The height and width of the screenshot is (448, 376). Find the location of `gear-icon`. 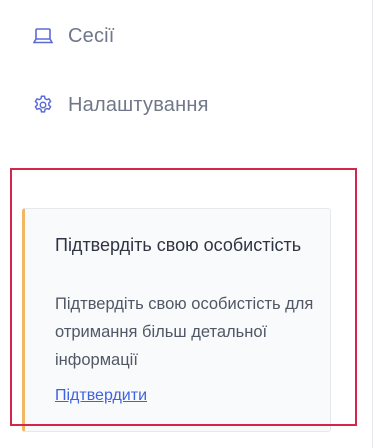

gear-icon is located at coordinates (43, 105).